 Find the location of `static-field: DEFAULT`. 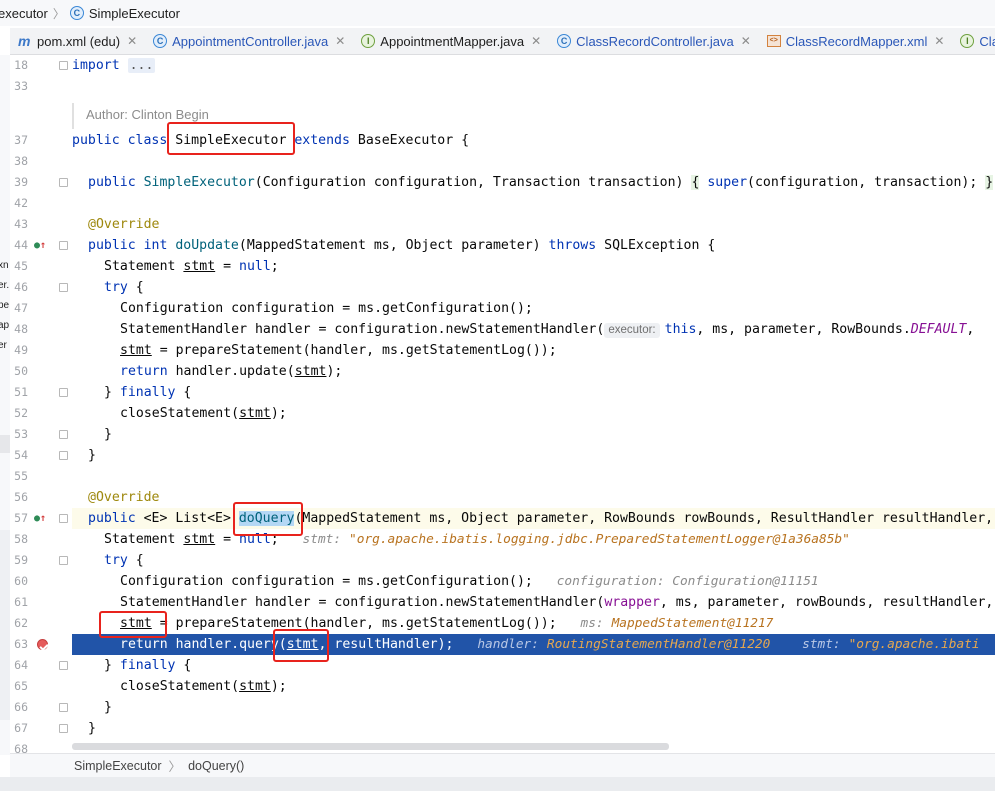

static-field: DEFAULT is located at coordinates (938, 329).